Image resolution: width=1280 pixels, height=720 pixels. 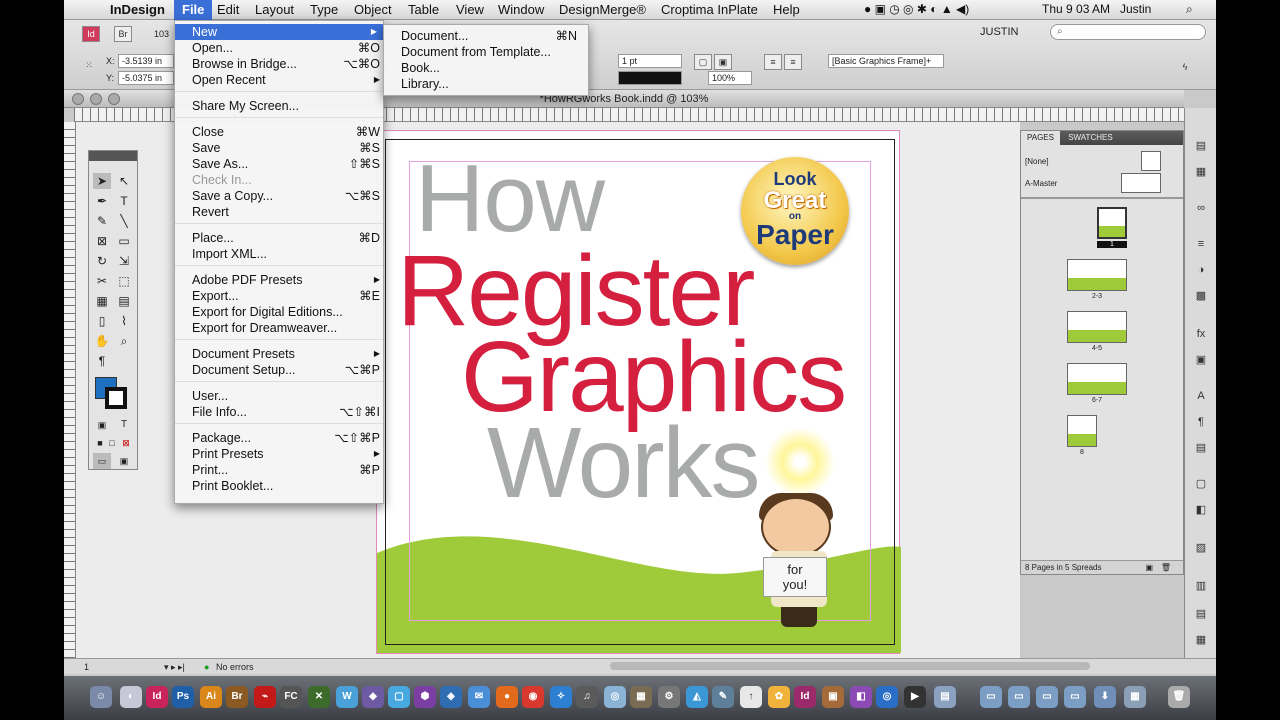 I want to click on x-field: -3.5139 in, so click(x=146, y=61).